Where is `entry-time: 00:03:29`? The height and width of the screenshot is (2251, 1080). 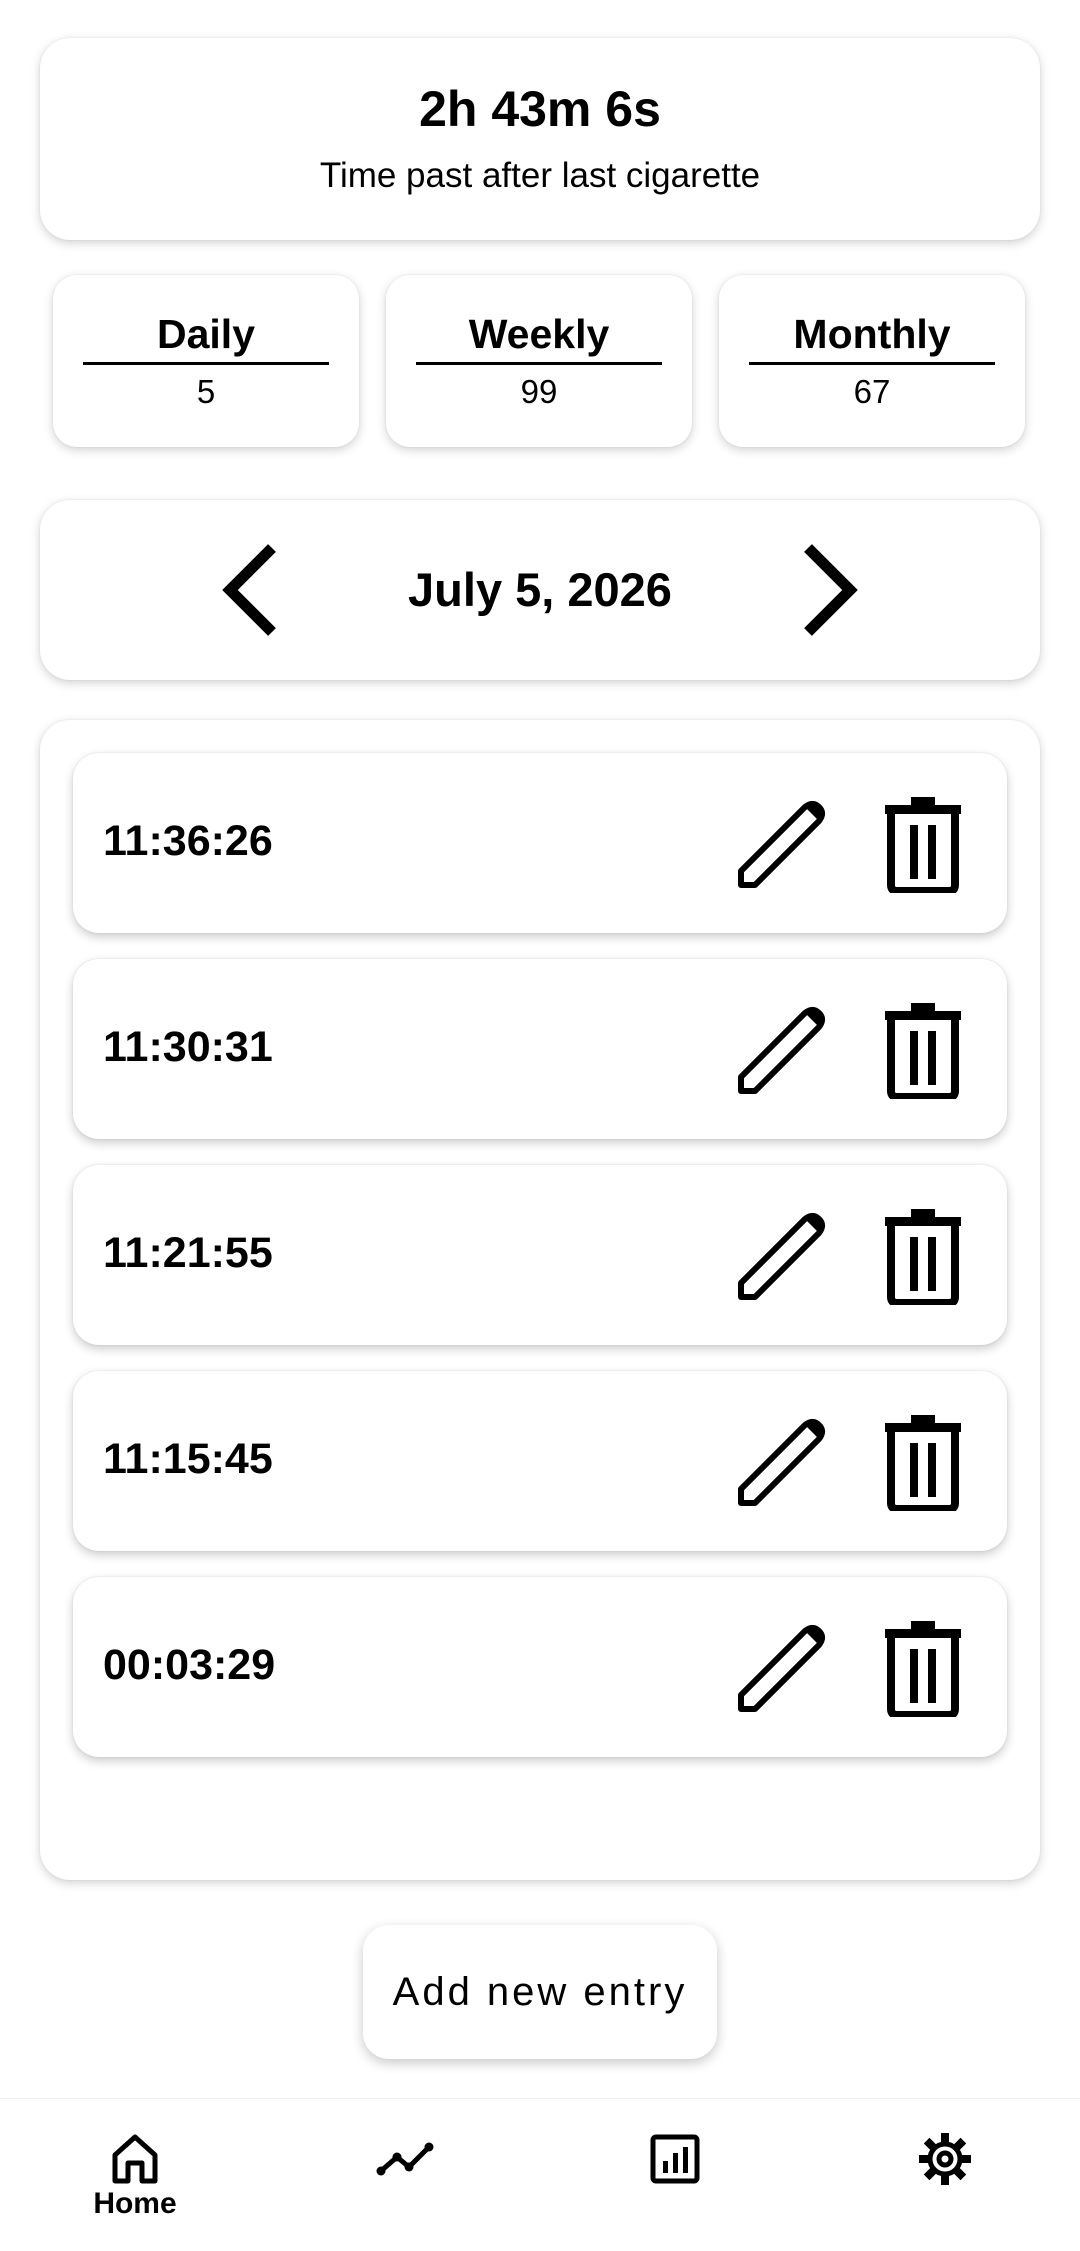 entry-time: 00:03:29 is located at coordinates (189, 1665).